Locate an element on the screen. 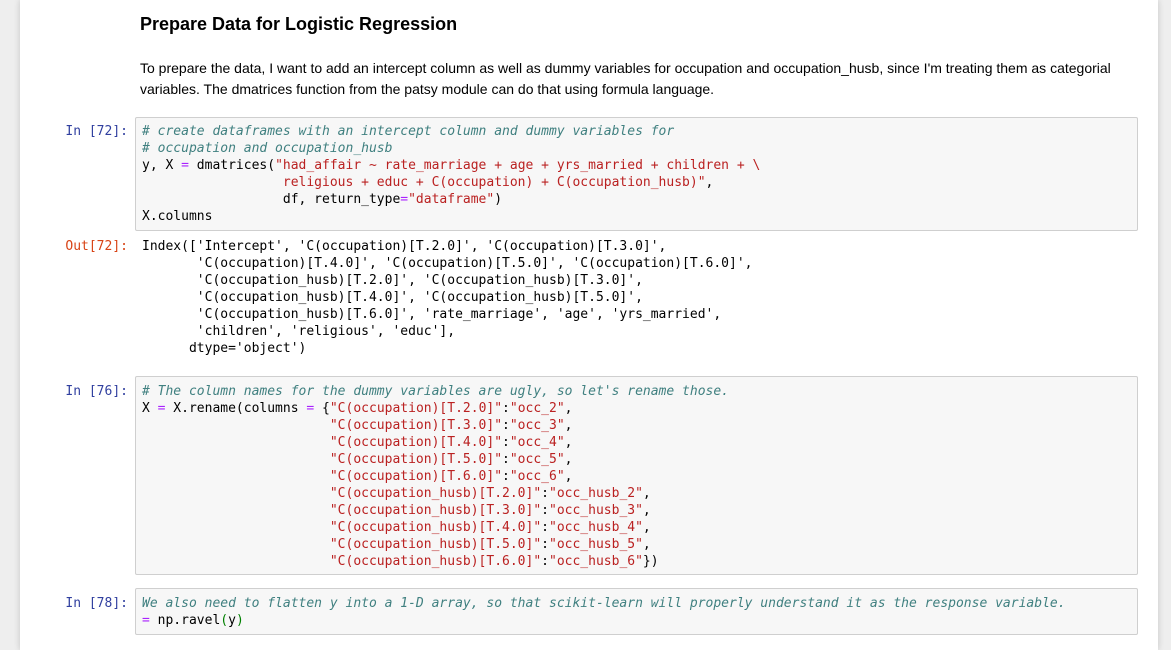 This screenshot has width=1171, height=650. input-prompt: In [76]: is located at coordinates (96, 391).